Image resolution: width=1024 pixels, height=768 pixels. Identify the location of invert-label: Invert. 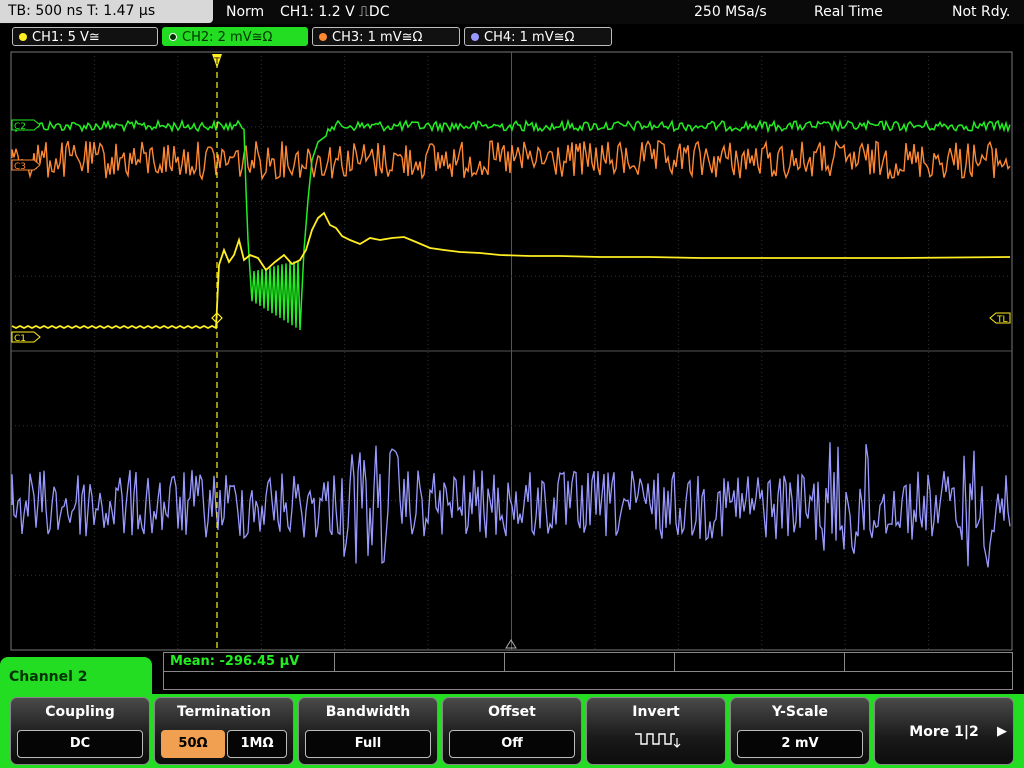
(656, 712).